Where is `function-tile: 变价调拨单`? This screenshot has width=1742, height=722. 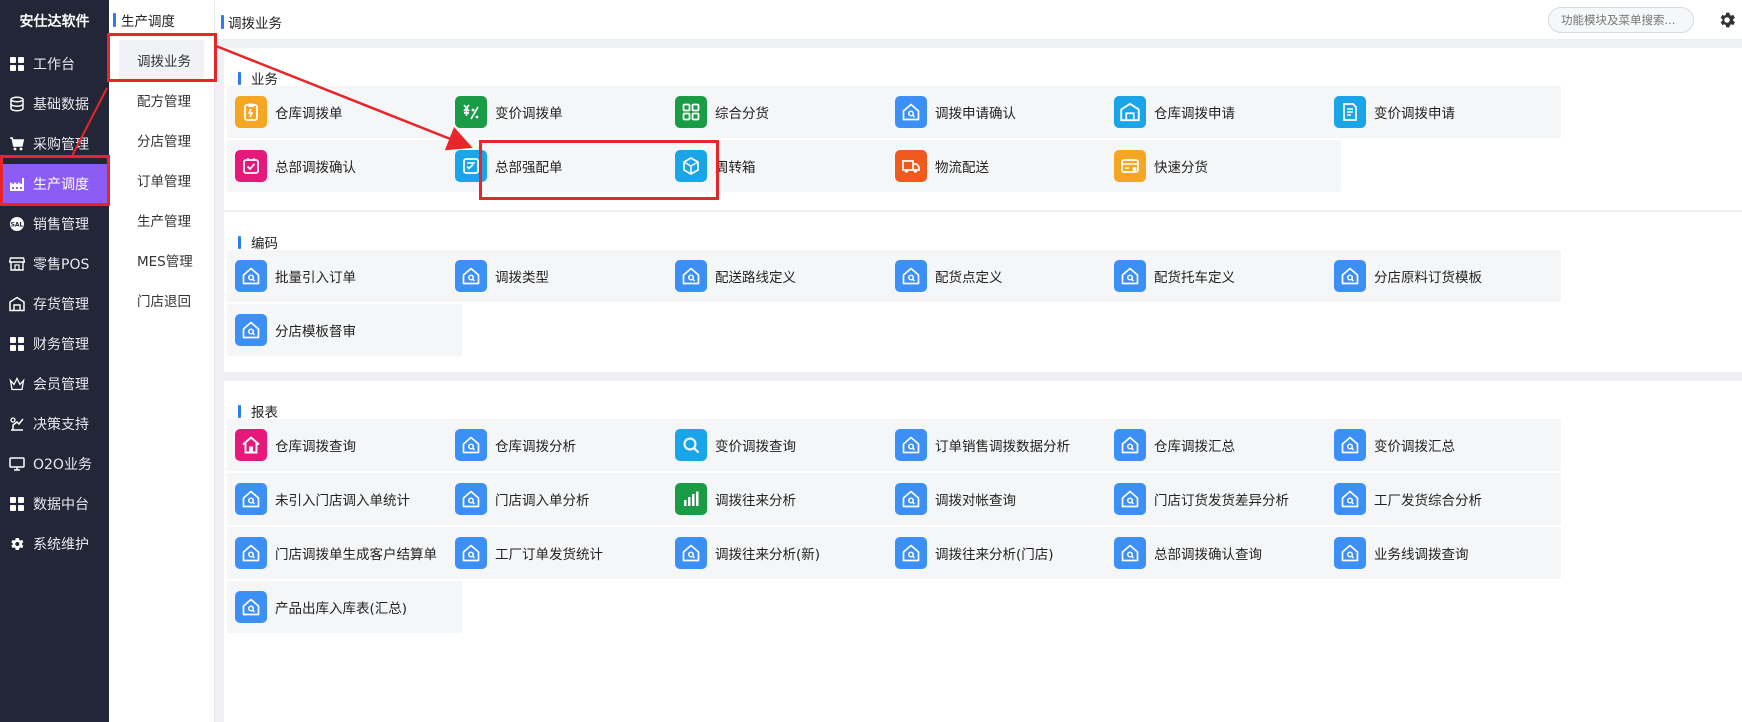
function-tile: 变价调拨单 is located at coordinates (564, 112).